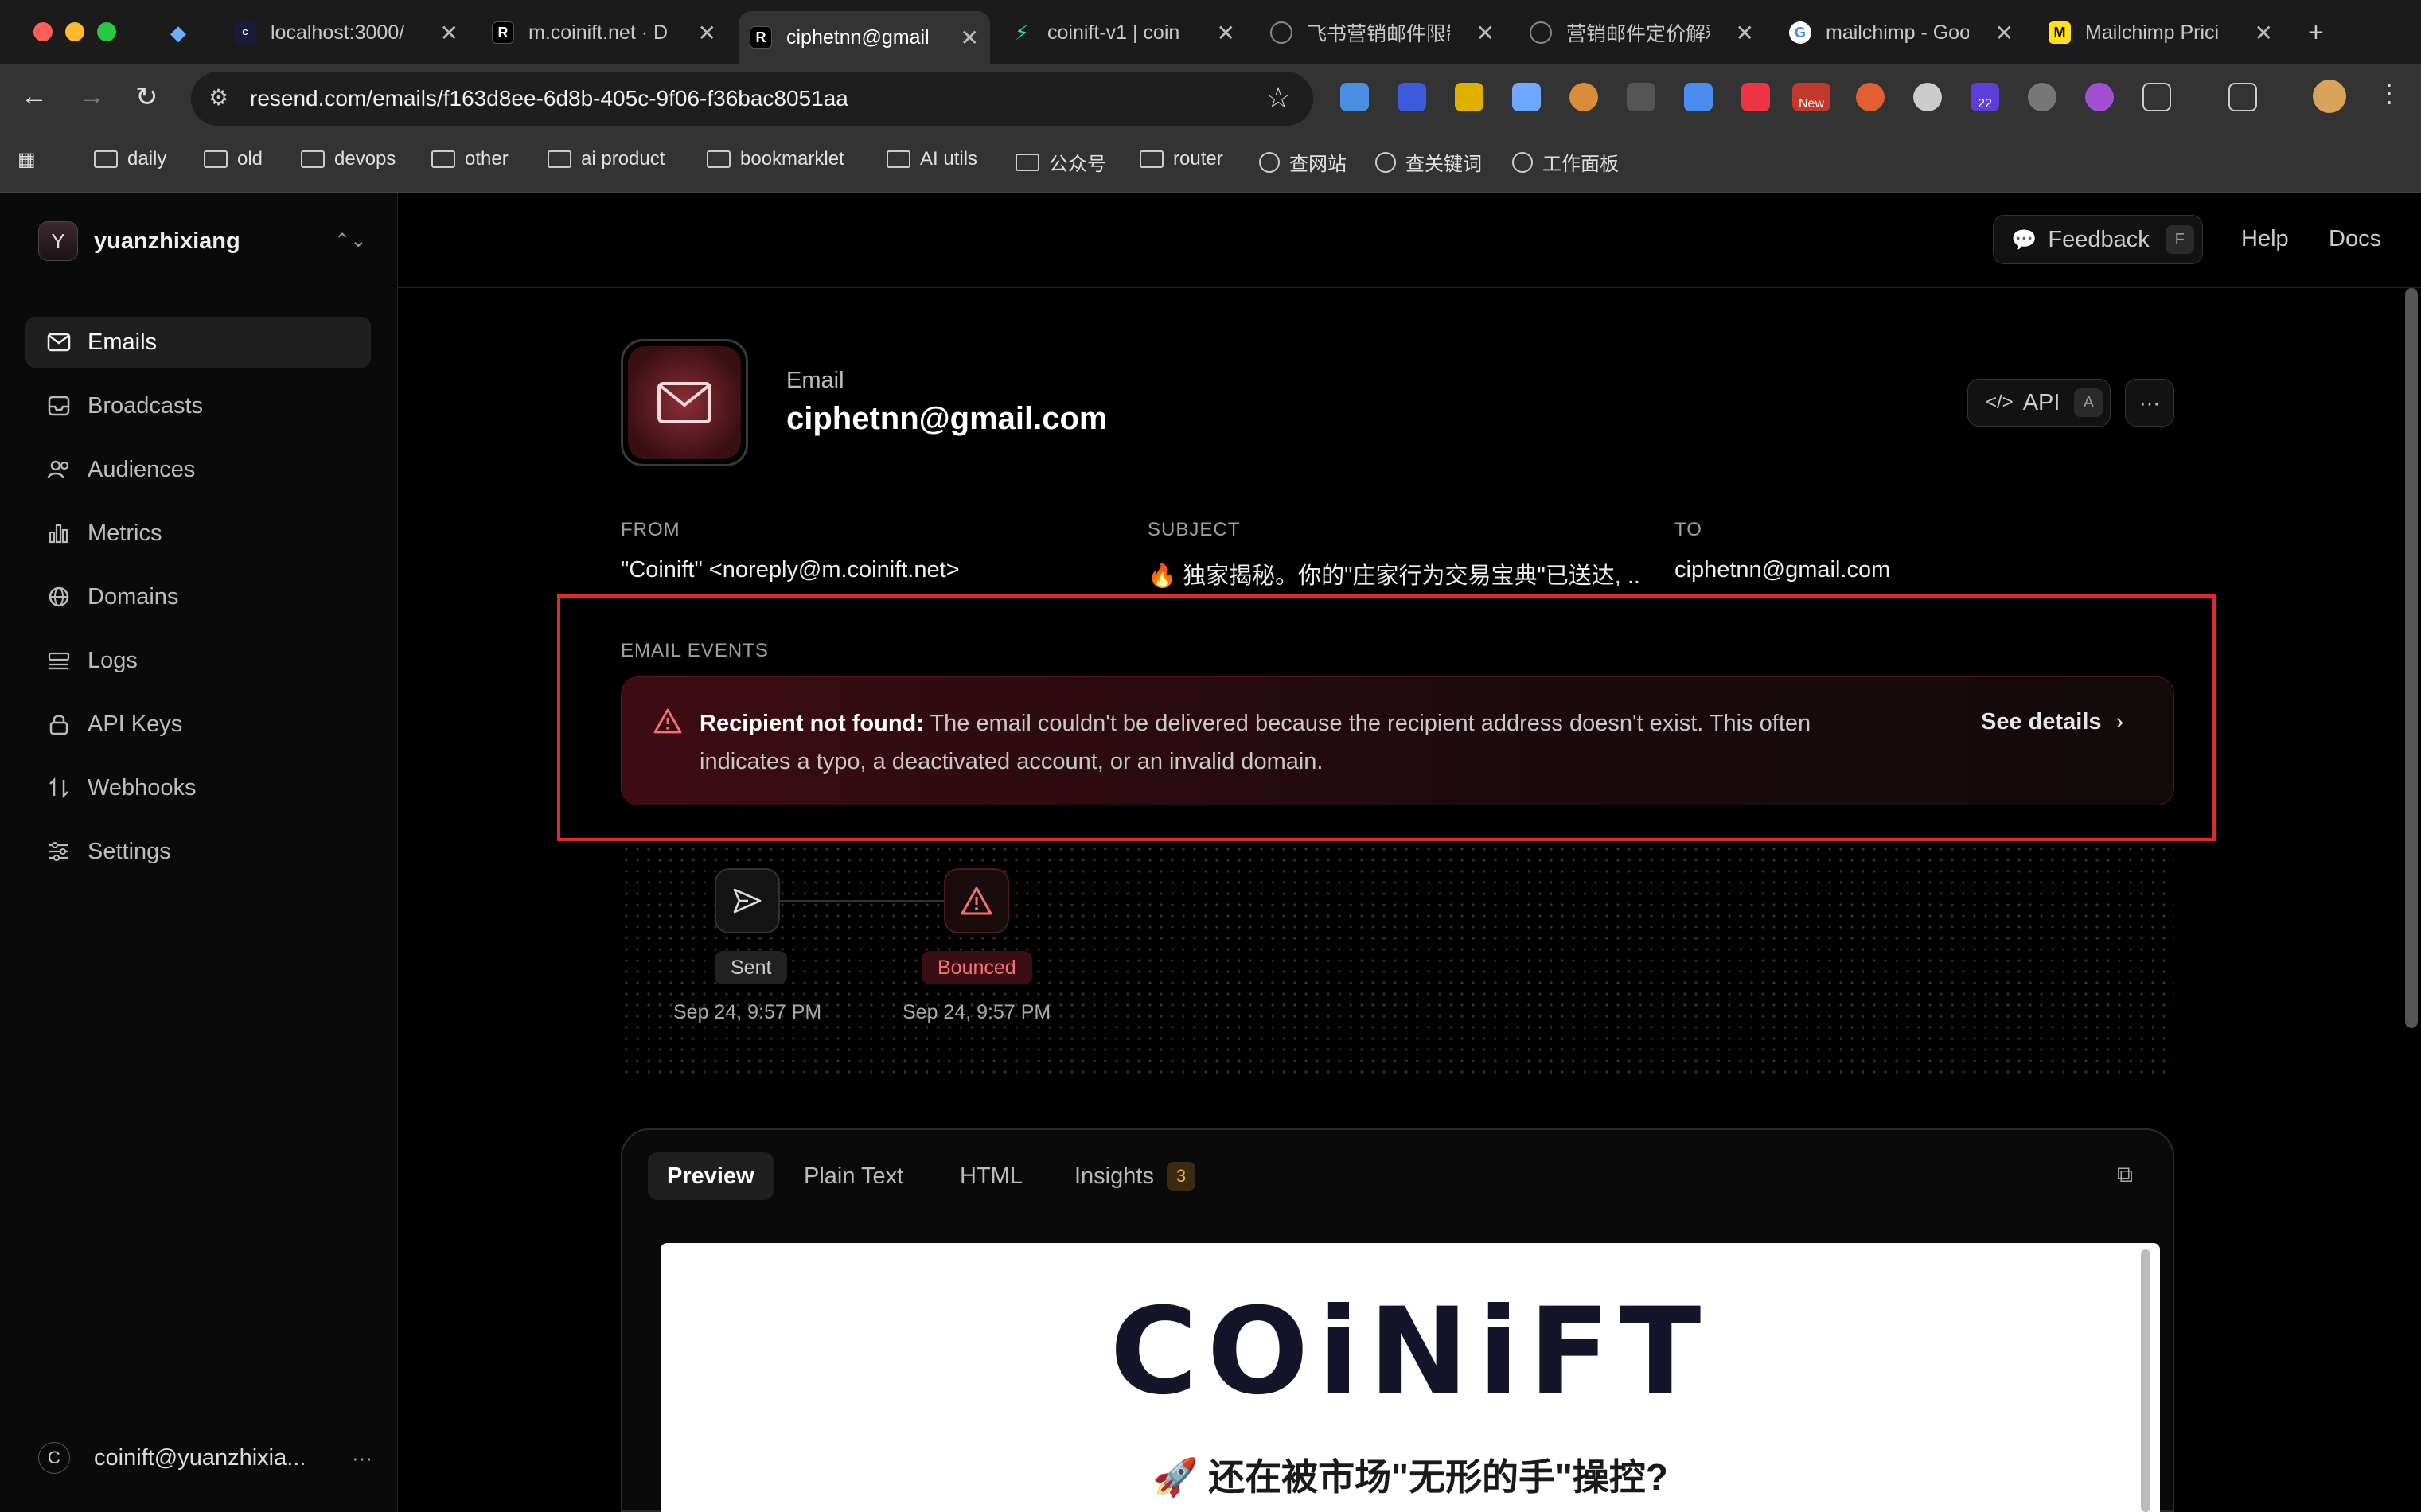 Image resolution: width=2421 pixels, height=1512 pixels. Describe the element at coordinates (2052, 722) in the screenshot. I see `see-details-link: See details ›` at that location.